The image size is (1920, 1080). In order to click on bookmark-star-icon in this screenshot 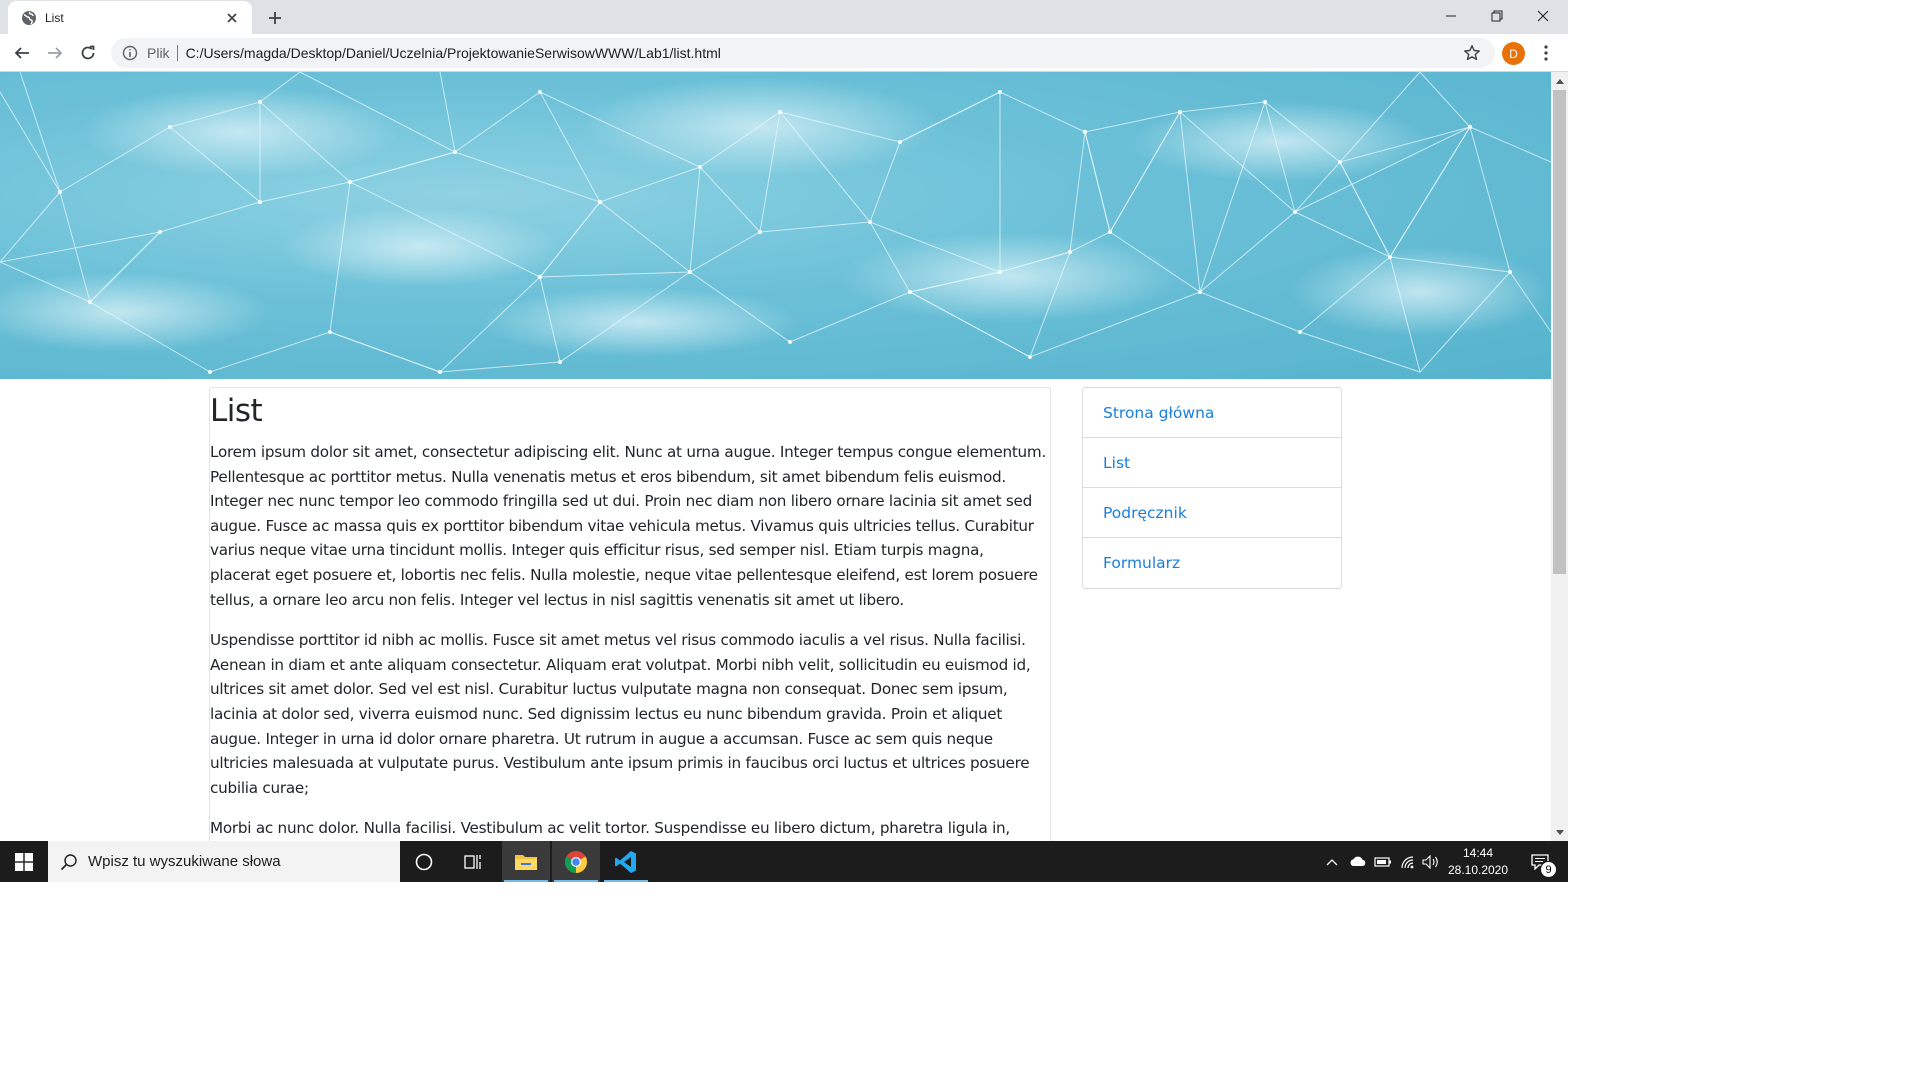, I will do `click(1472, 53)`.